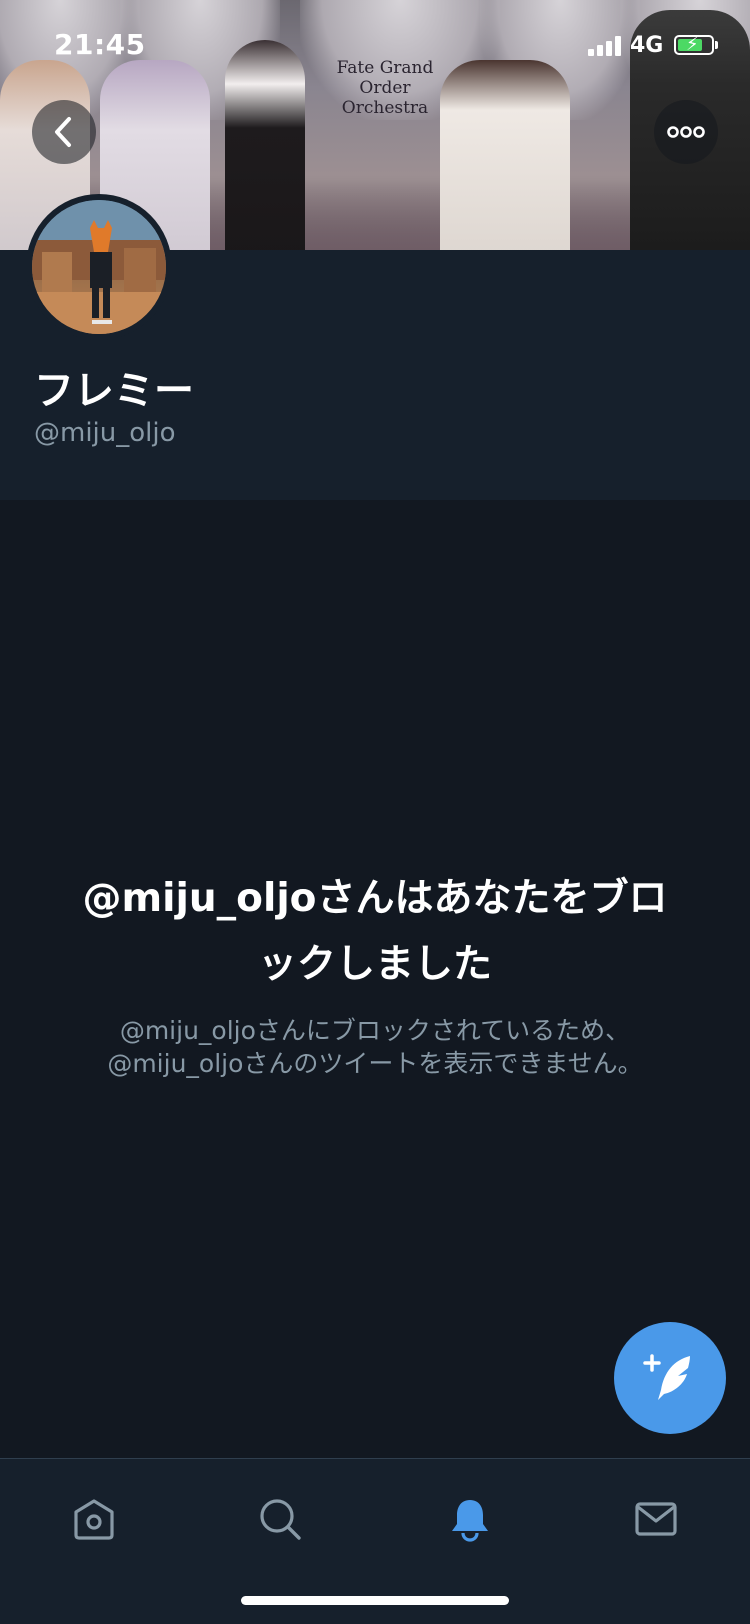 This screenshot has width=750, height=1624. Describe the element at coordinates (692, 44) in the screenshot. I see `charging-icon: ⚡` at that location.